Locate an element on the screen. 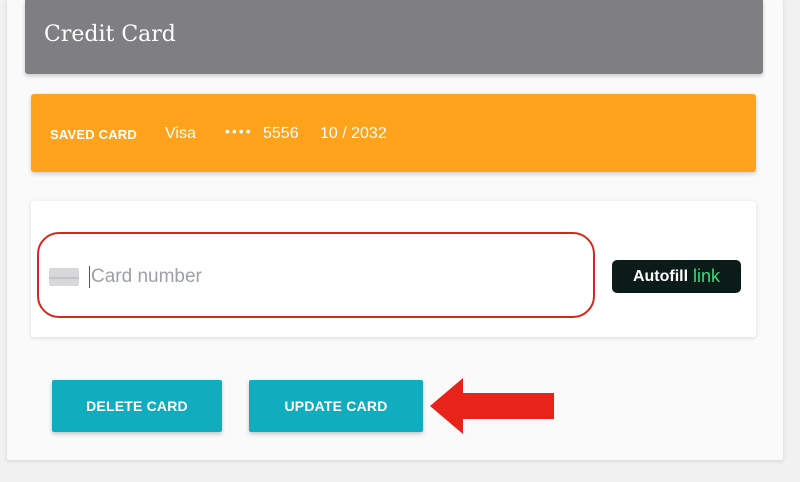 The width and height of the screenshot is (800, 482). arrow-left-icon is located at coordinates (492, 406).